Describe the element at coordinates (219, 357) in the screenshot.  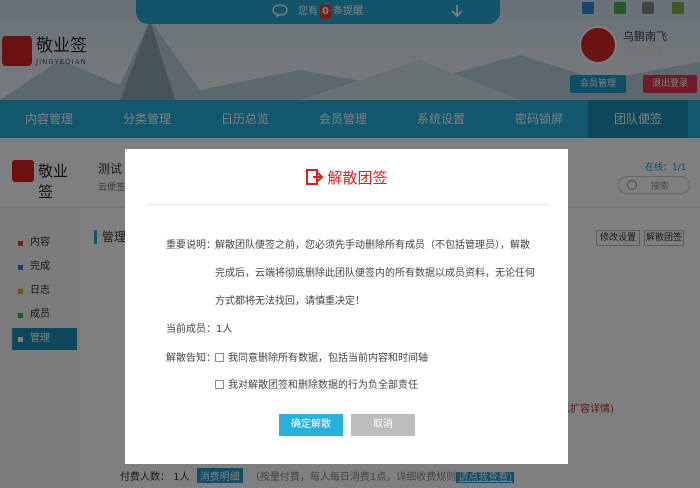
I see `agree-delete-checkbox` at that location.